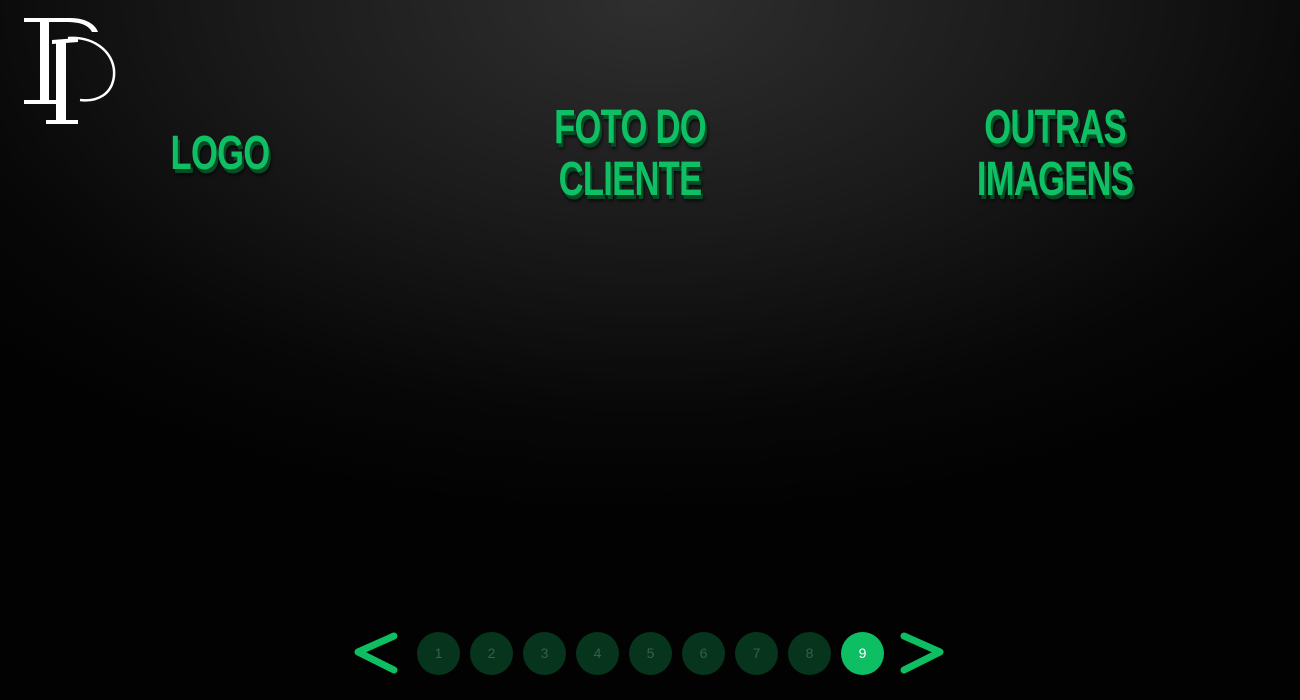  I want to click on page-dot-9: 9, so click(862, 653).